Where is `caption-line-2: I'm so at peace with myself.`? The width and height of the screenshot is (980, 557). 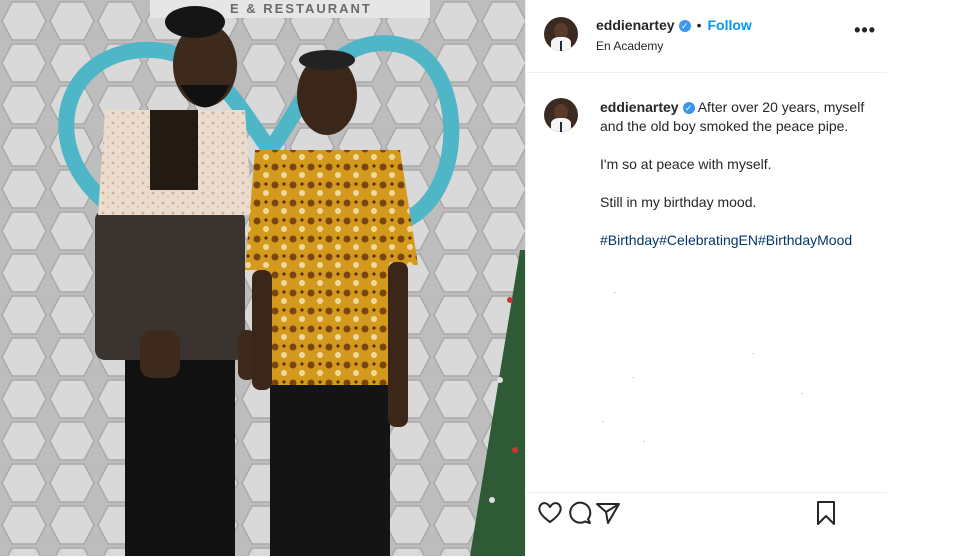 caption-line-2: I'm so at peace with myself. is located at coordinates (686, 164).